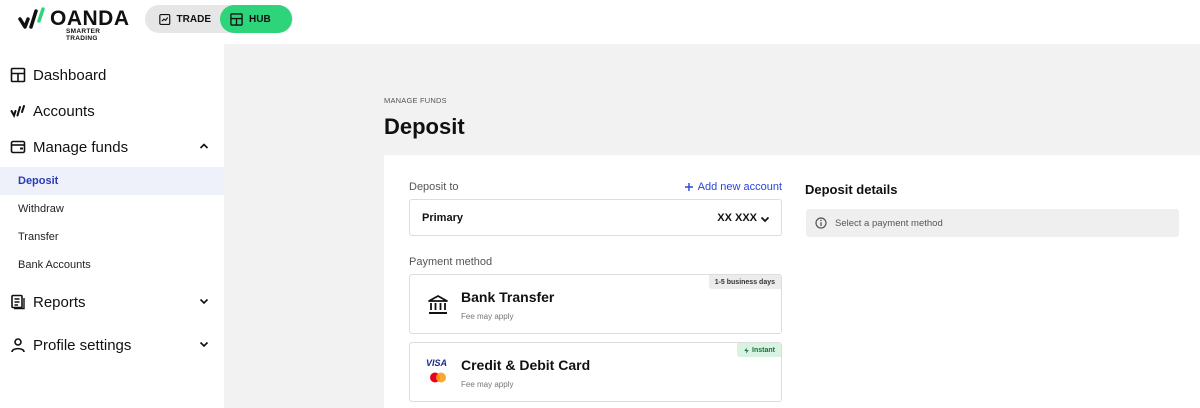  I want to click on trade-toggle-button: TRADE, so click(185, 19).